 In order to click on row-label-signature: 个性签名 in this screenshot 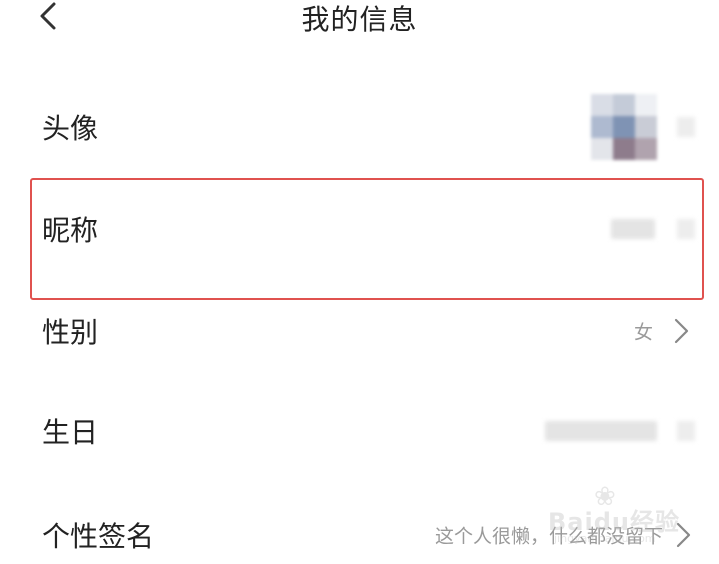, I will do `click(98, 536)`.